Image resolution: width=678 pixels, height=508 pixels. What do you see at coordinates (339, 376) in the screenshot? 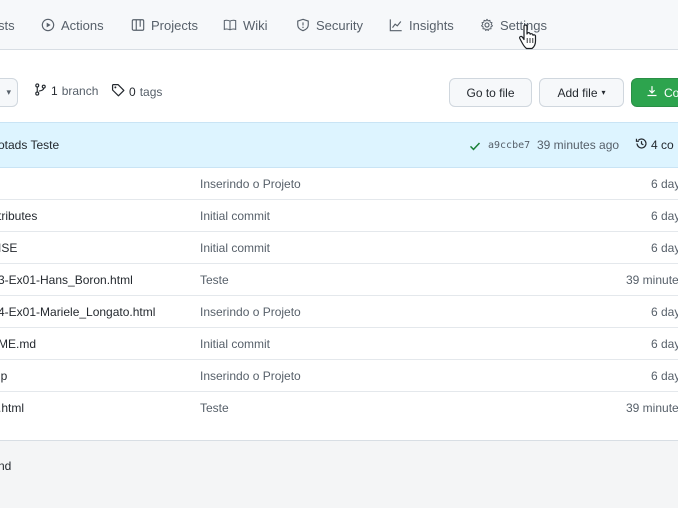
I see `table-row: ip Inserindo o Projeto 6 day` at bounding box center [339, 376].